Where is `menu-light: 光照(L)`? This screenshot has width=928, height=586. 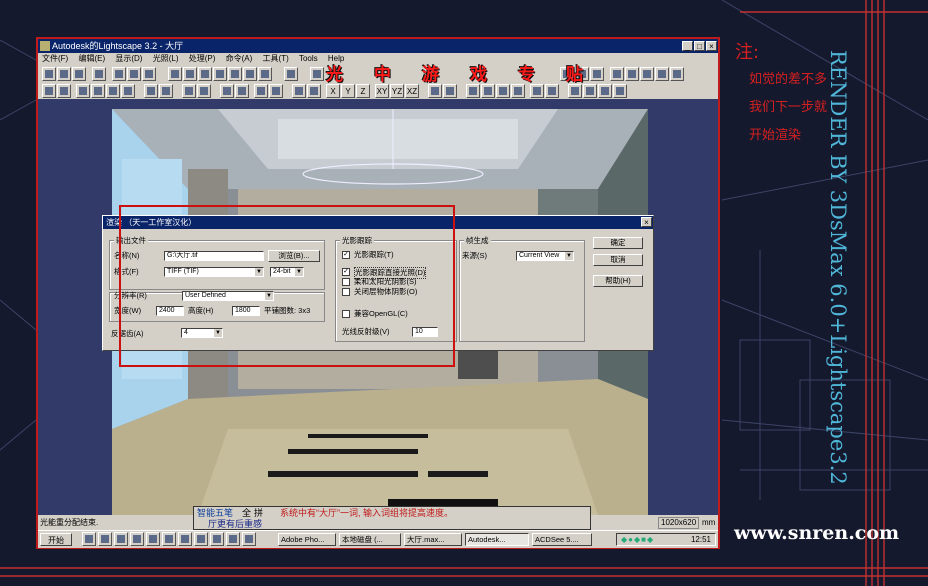 menu-light: 光照(L) is located at coordinates (166, 58).